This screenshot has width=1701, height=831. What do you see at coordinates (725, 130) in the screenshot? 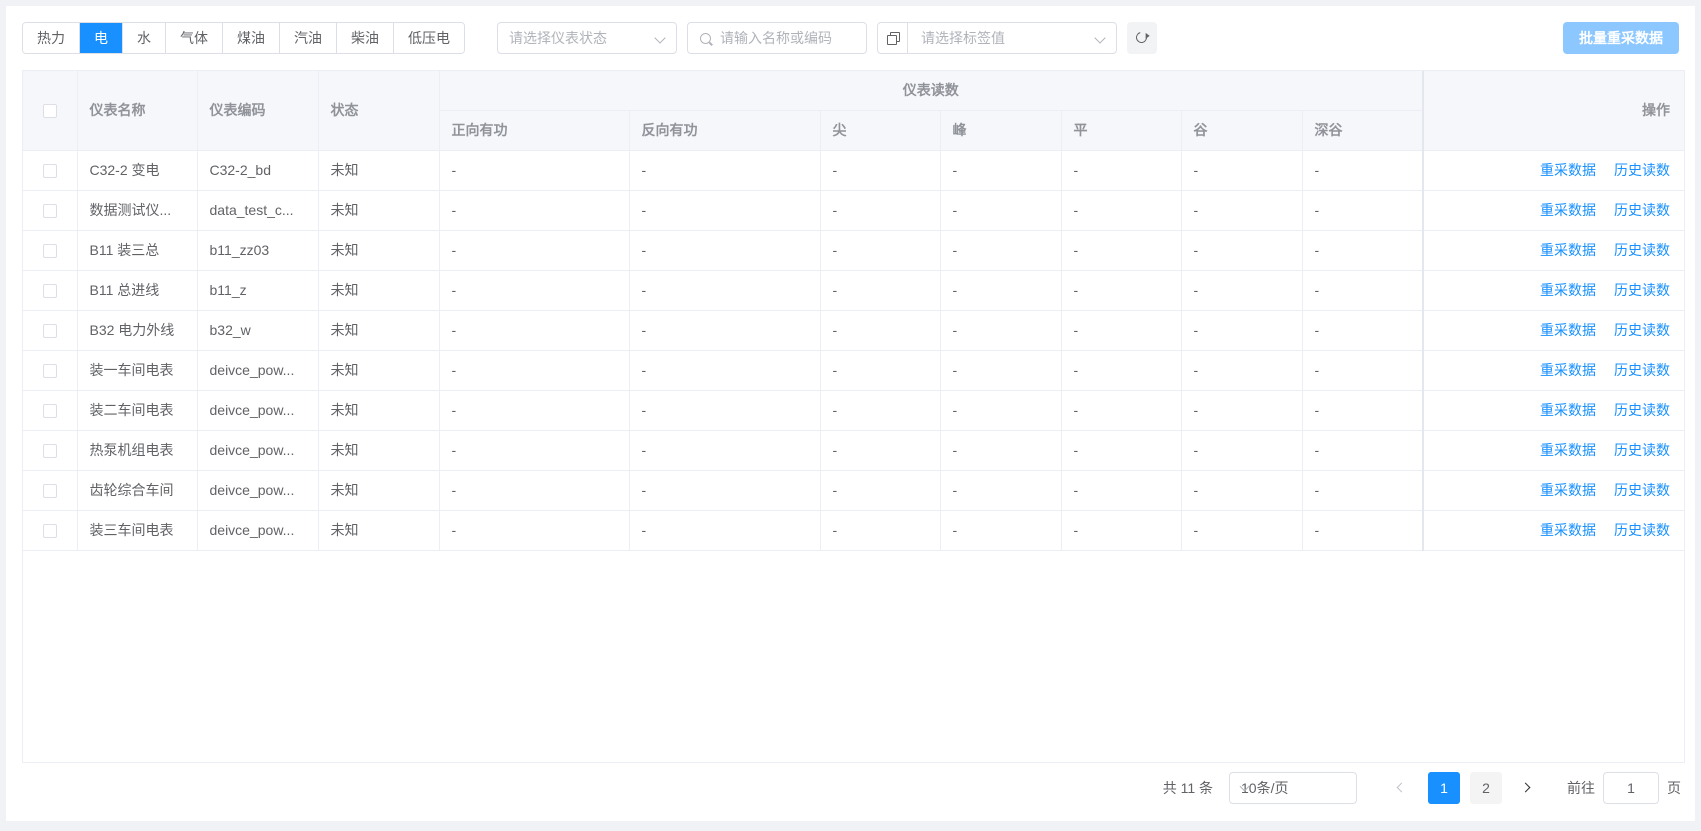
I see `header-reverse-active: 反向有功` at bounding box center [725, 130].